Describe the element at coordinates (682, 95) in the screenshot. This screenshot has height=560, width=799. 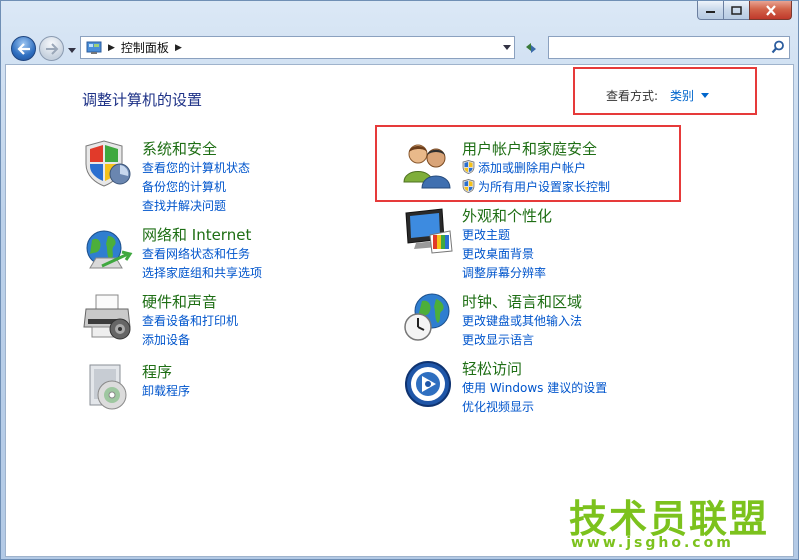
I see `view-by-dropdown: 类别` at that location.